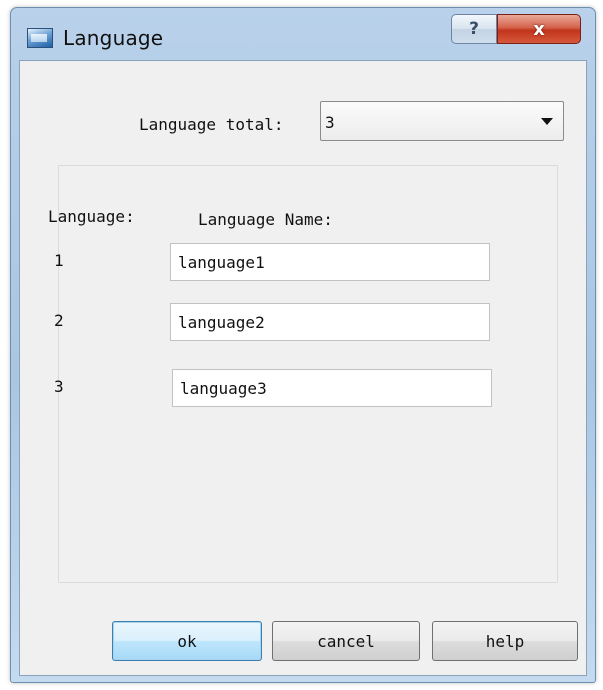 The image size is (603, 690). Describe the element at coordinates (187, 641) in the screenshot. I see `ok-button: ok` at that location.